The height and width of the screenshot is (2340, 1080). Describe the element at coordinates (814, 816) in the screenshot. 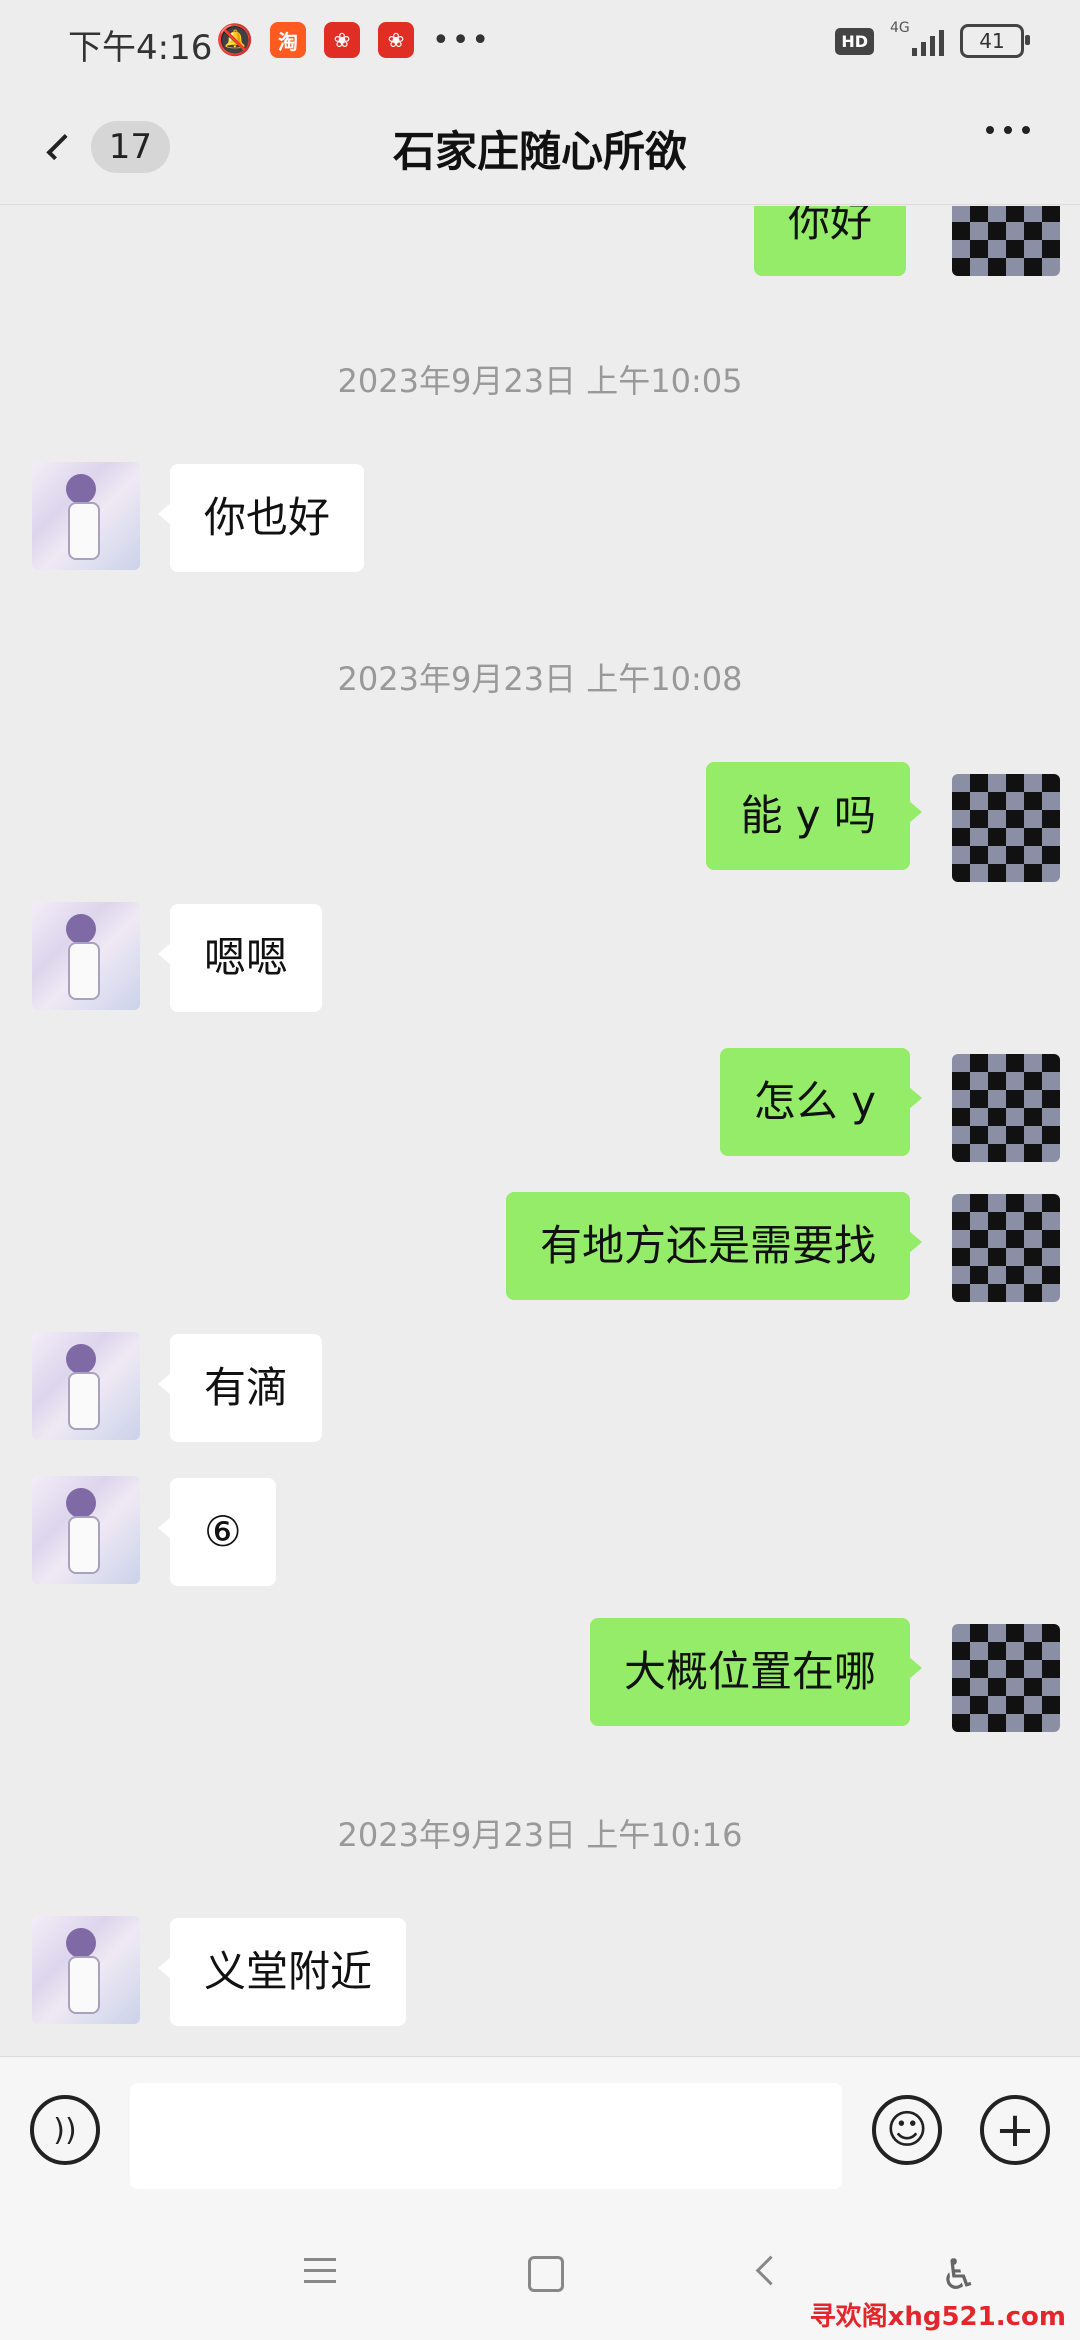

I see `message-bubble-self: 能 y 吗` at that location.